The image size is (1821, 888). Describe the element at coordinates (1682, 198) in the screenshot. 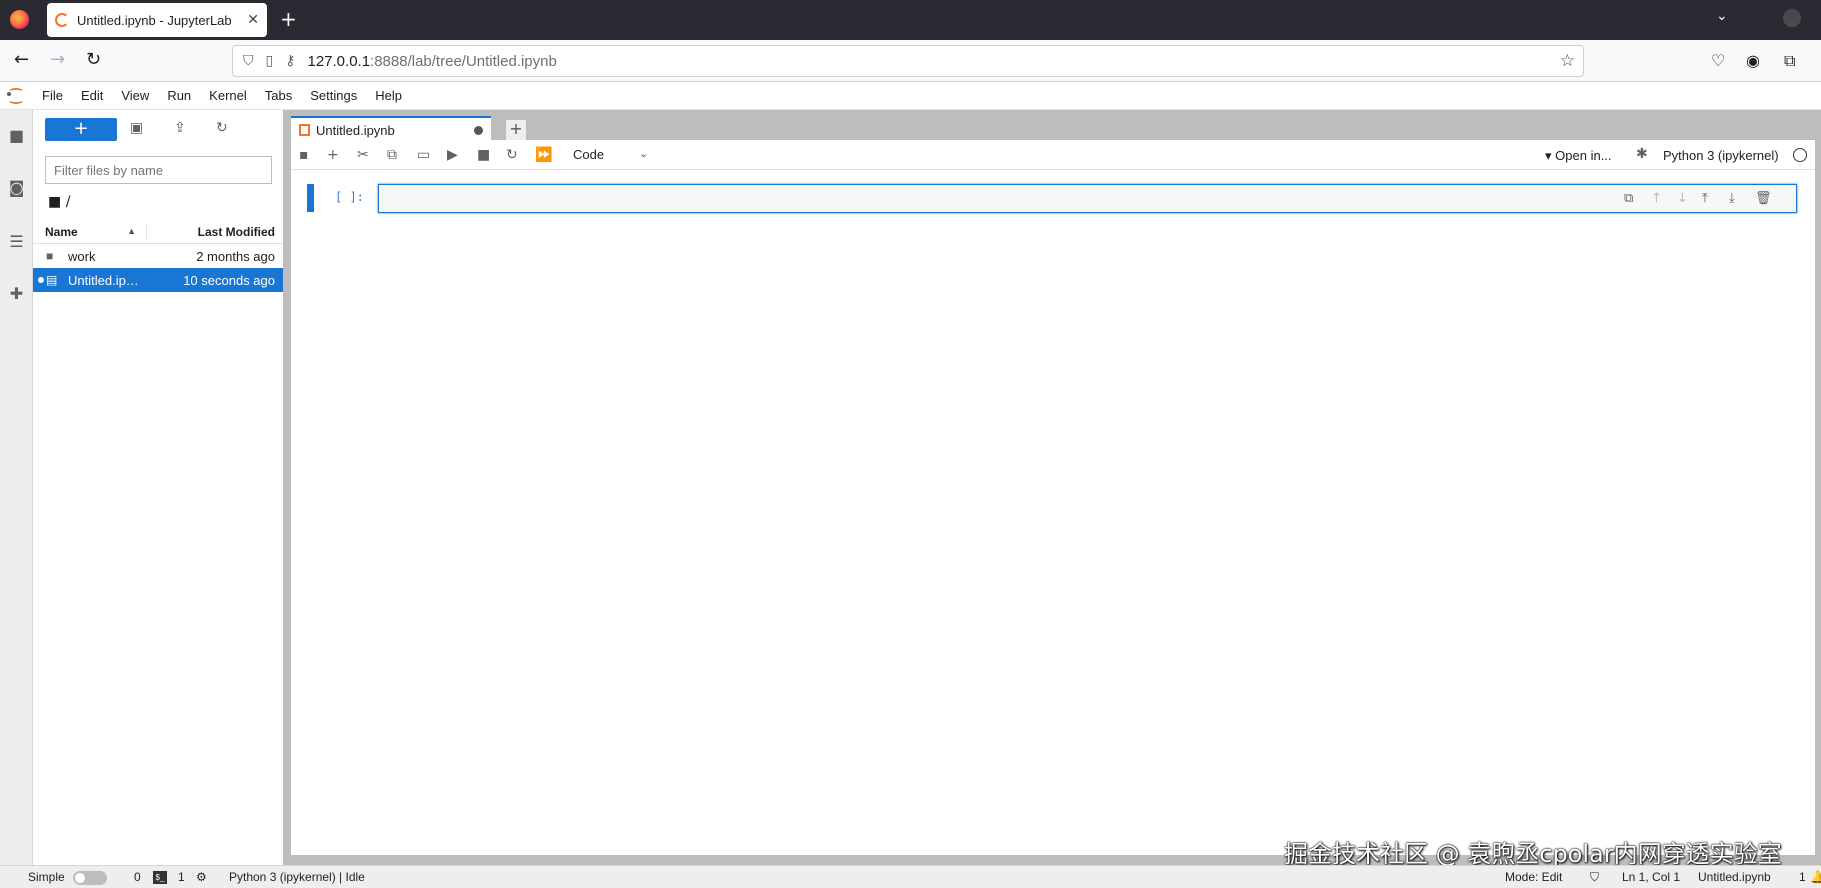

I see `move-down-icon: ↓` at that location.